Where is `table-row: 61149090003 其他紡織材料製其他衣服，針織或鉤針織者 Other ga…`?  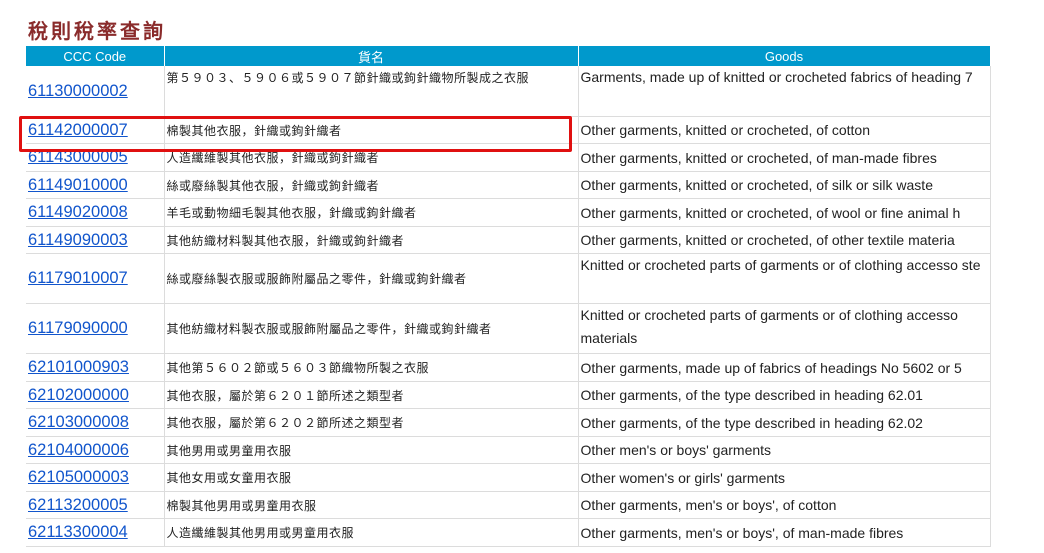
table-row: 61149090003 其他紡織材料製其他衣服，針織或鉤針織者 Other ga… is located at coordinates (508, 240).